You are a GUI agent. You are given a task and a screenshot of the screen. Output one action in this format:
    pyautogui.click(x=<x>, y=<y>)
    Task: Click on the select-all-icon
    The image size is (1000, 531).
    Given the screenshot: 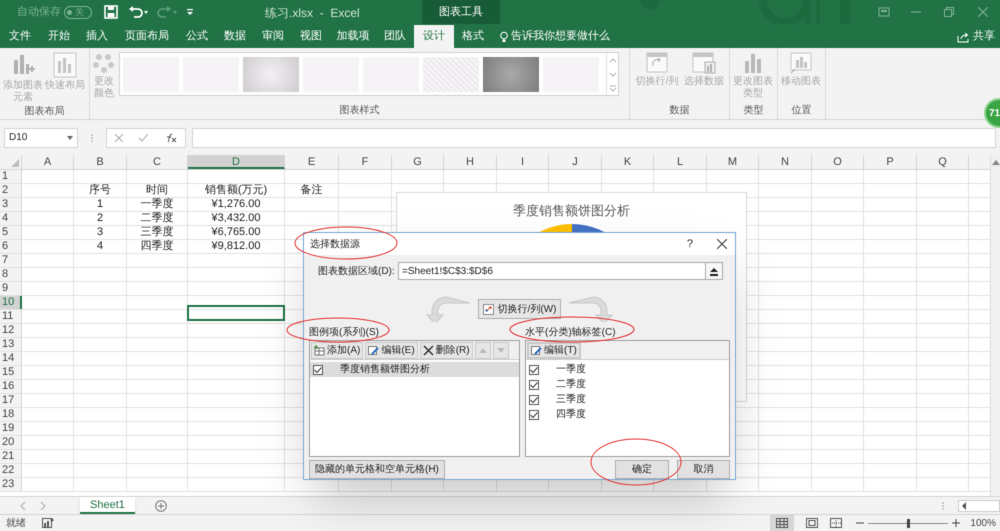 What is the action you would take?
    pyautogui.click(x=15, y=163)
    